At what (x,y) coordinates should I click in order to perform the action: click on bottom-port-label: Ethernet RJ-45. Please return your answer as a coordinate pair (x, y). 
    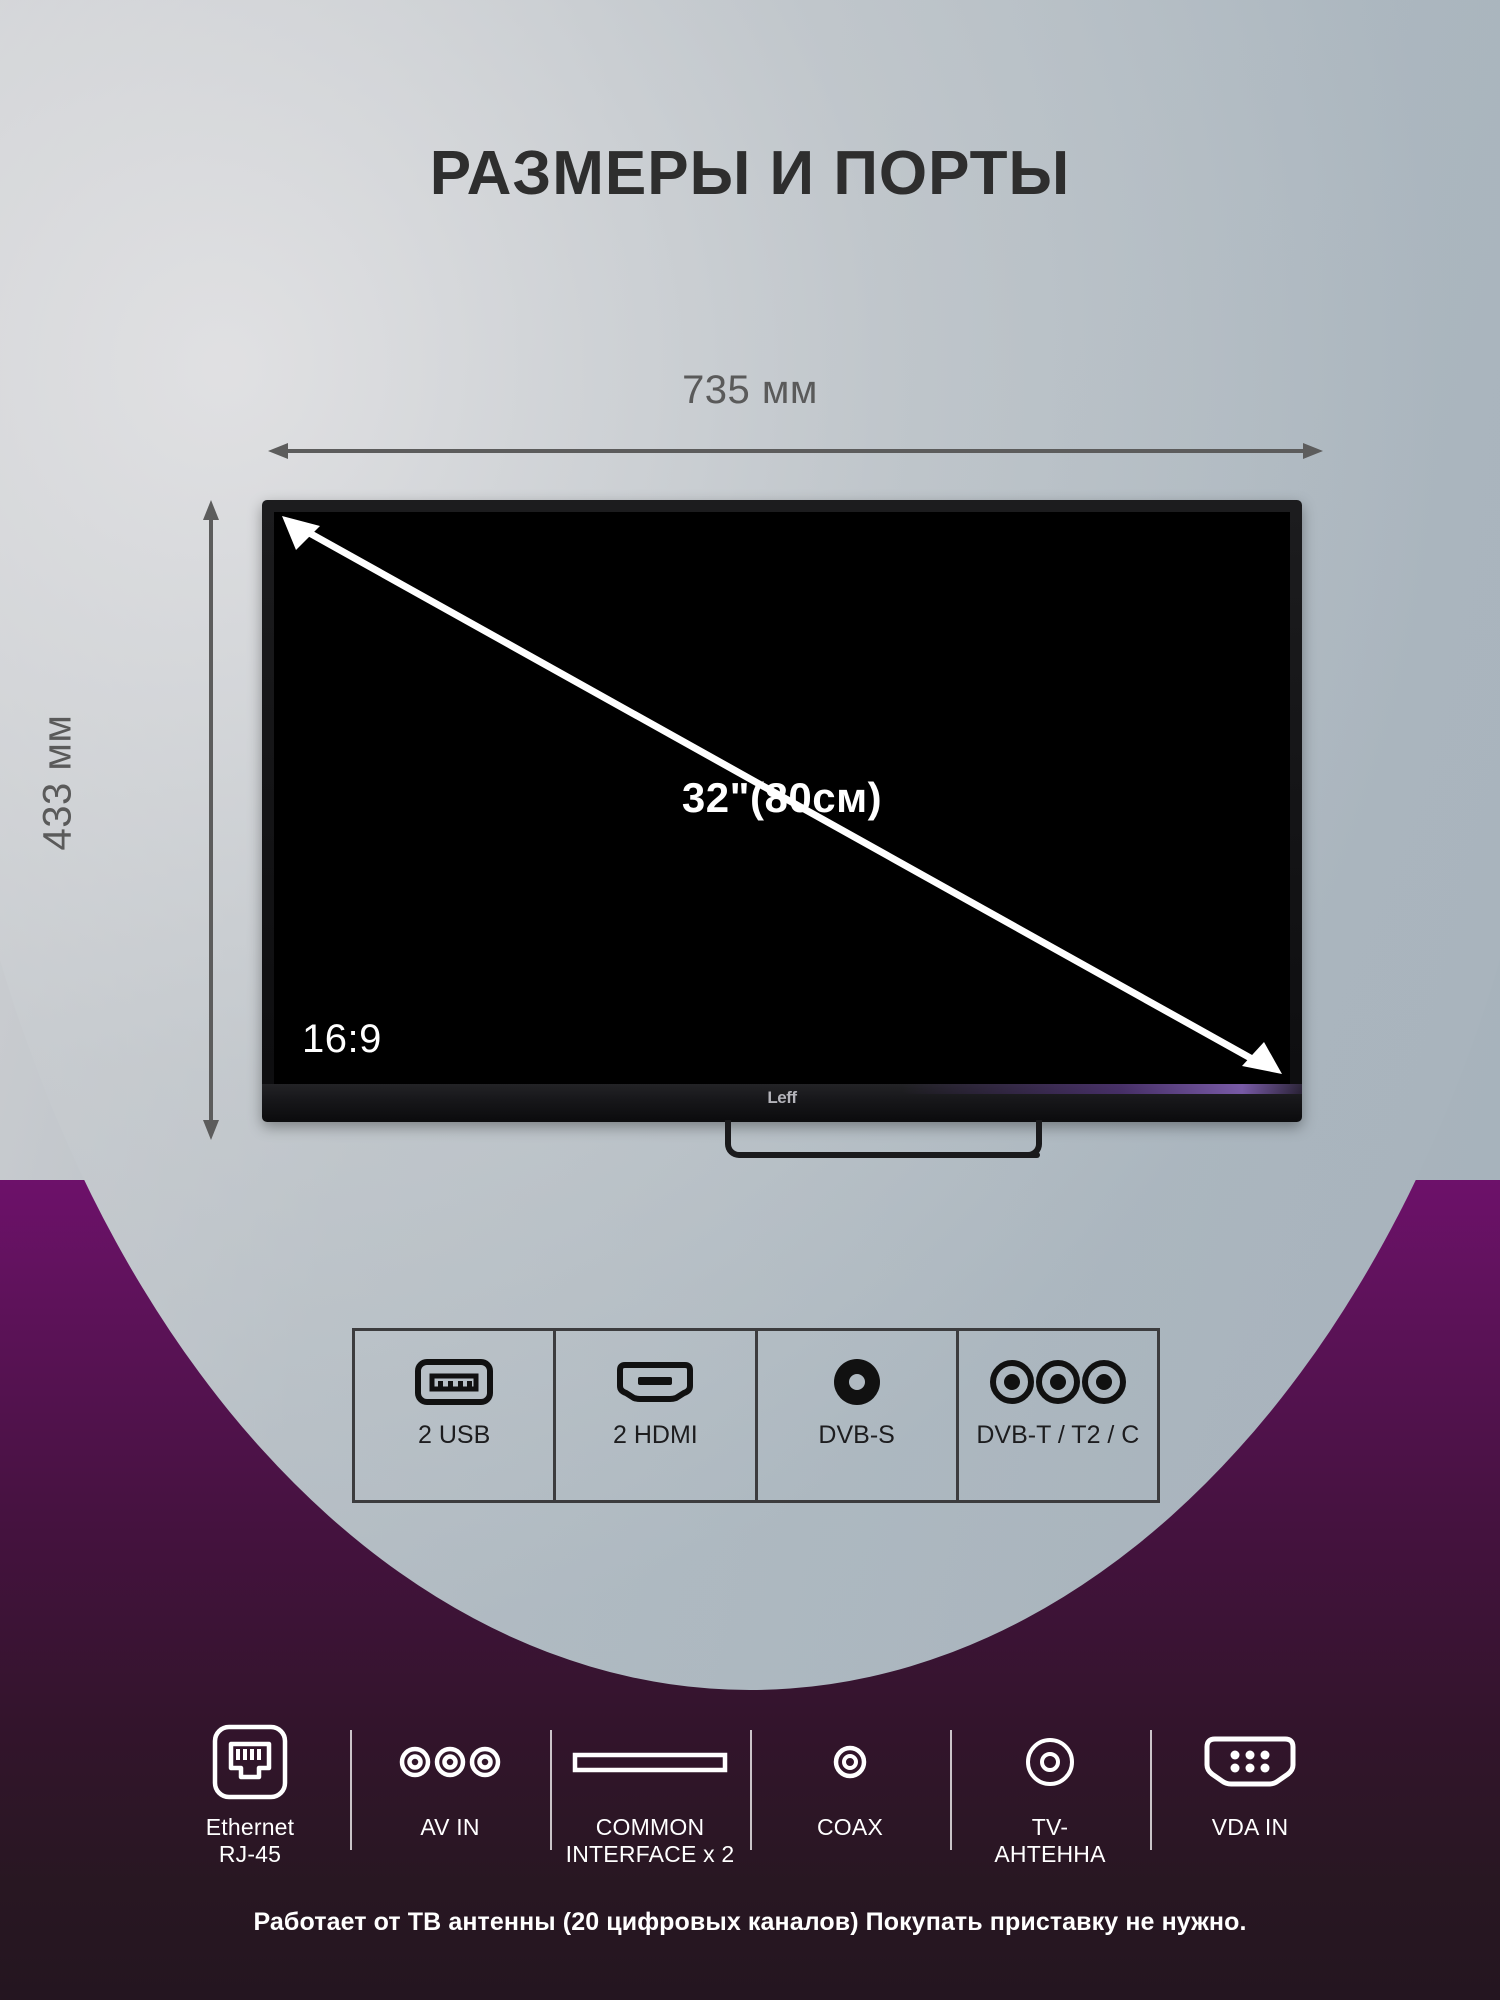
    Looking at the image, I should click on (250, 1841).